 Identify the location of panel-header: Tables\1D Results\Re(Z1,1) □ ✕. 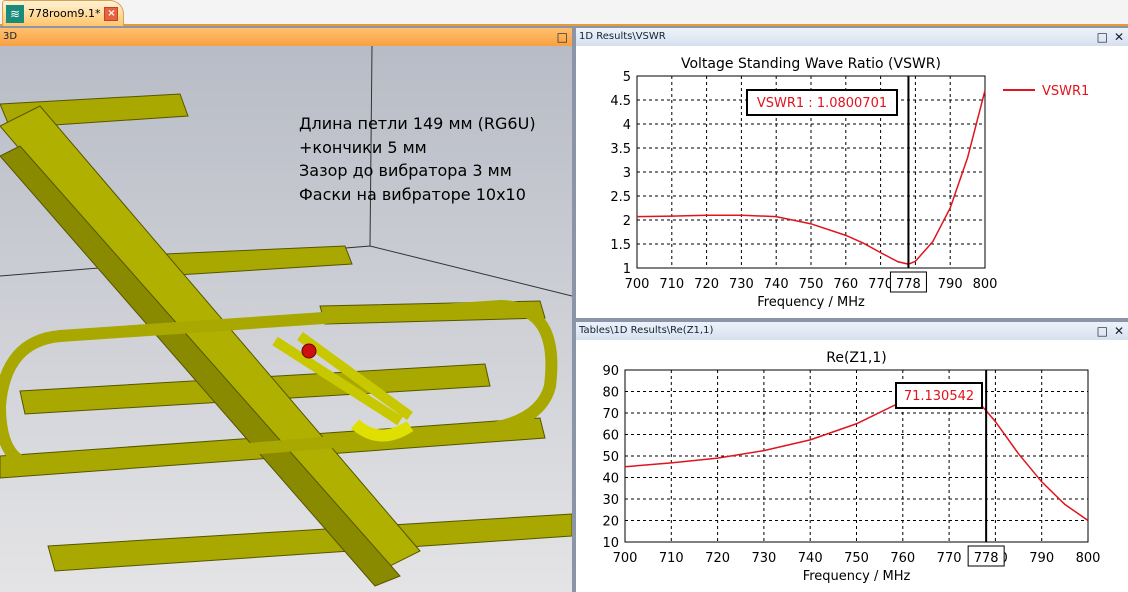
(852, 331).